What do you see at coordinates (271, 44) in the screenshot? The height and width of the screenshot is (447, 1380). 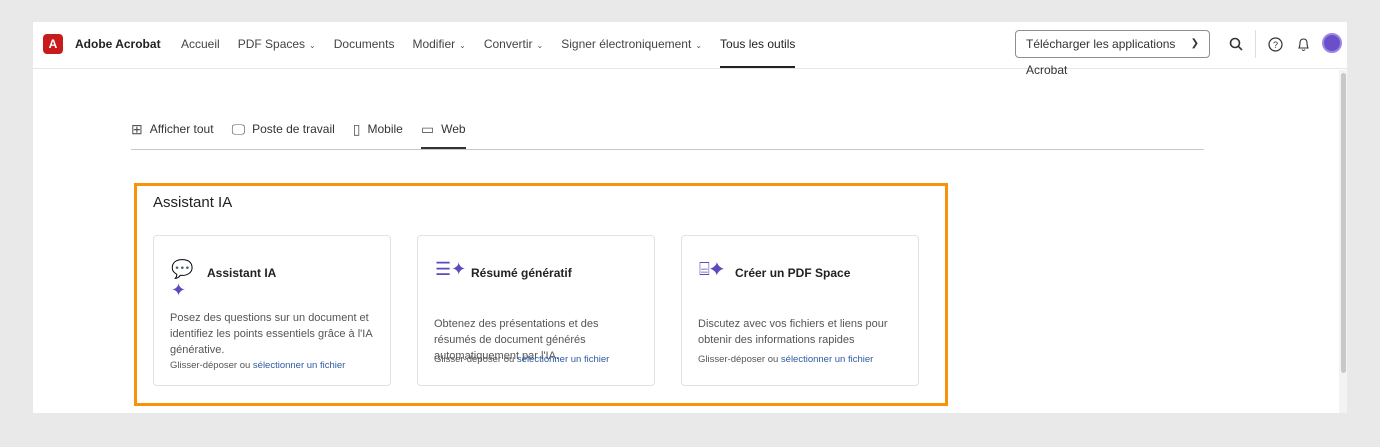 I see `nav-label: PDF Spaces` at bounding box center [271, 44].